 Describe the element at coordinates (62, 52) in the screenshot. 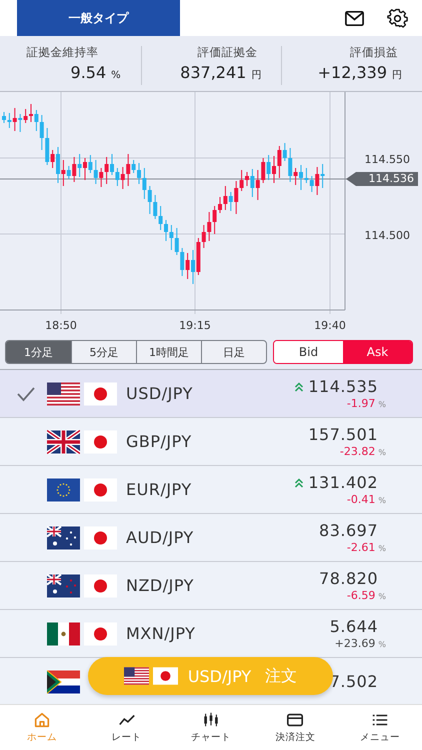

I see `stat-label: 証拠金維持率` at that location.